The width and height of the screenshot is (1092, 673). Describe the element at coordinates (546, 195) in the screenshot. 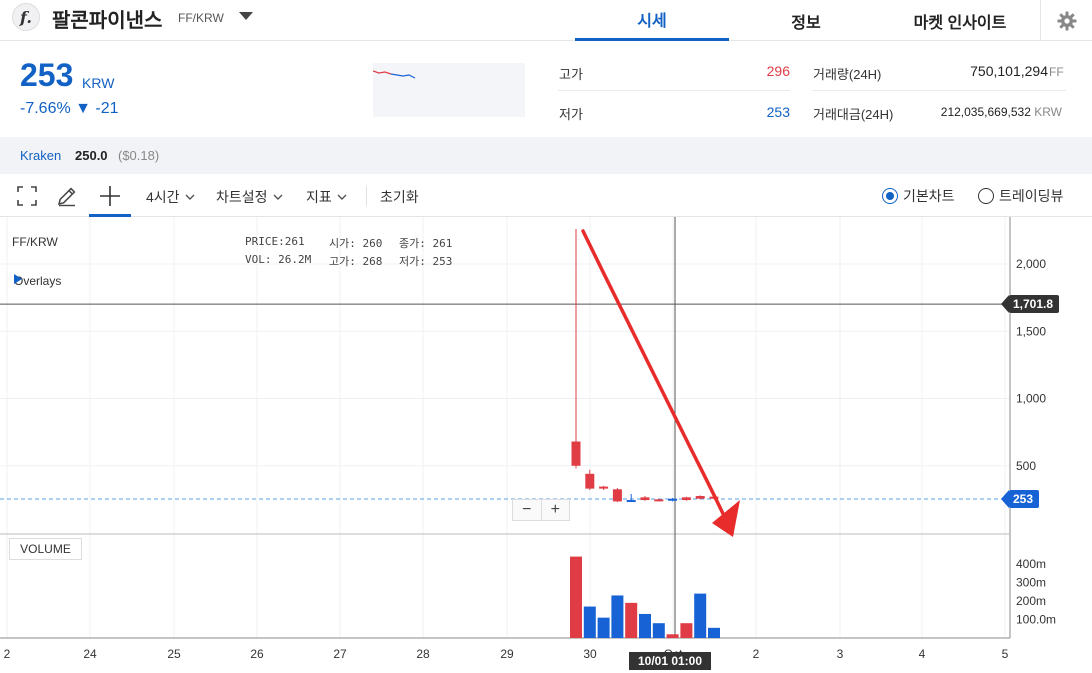

I see `chart-toolbar: 4시간 차트설정 지표 초기화 기본차트 트레이딩뷰` at that location.